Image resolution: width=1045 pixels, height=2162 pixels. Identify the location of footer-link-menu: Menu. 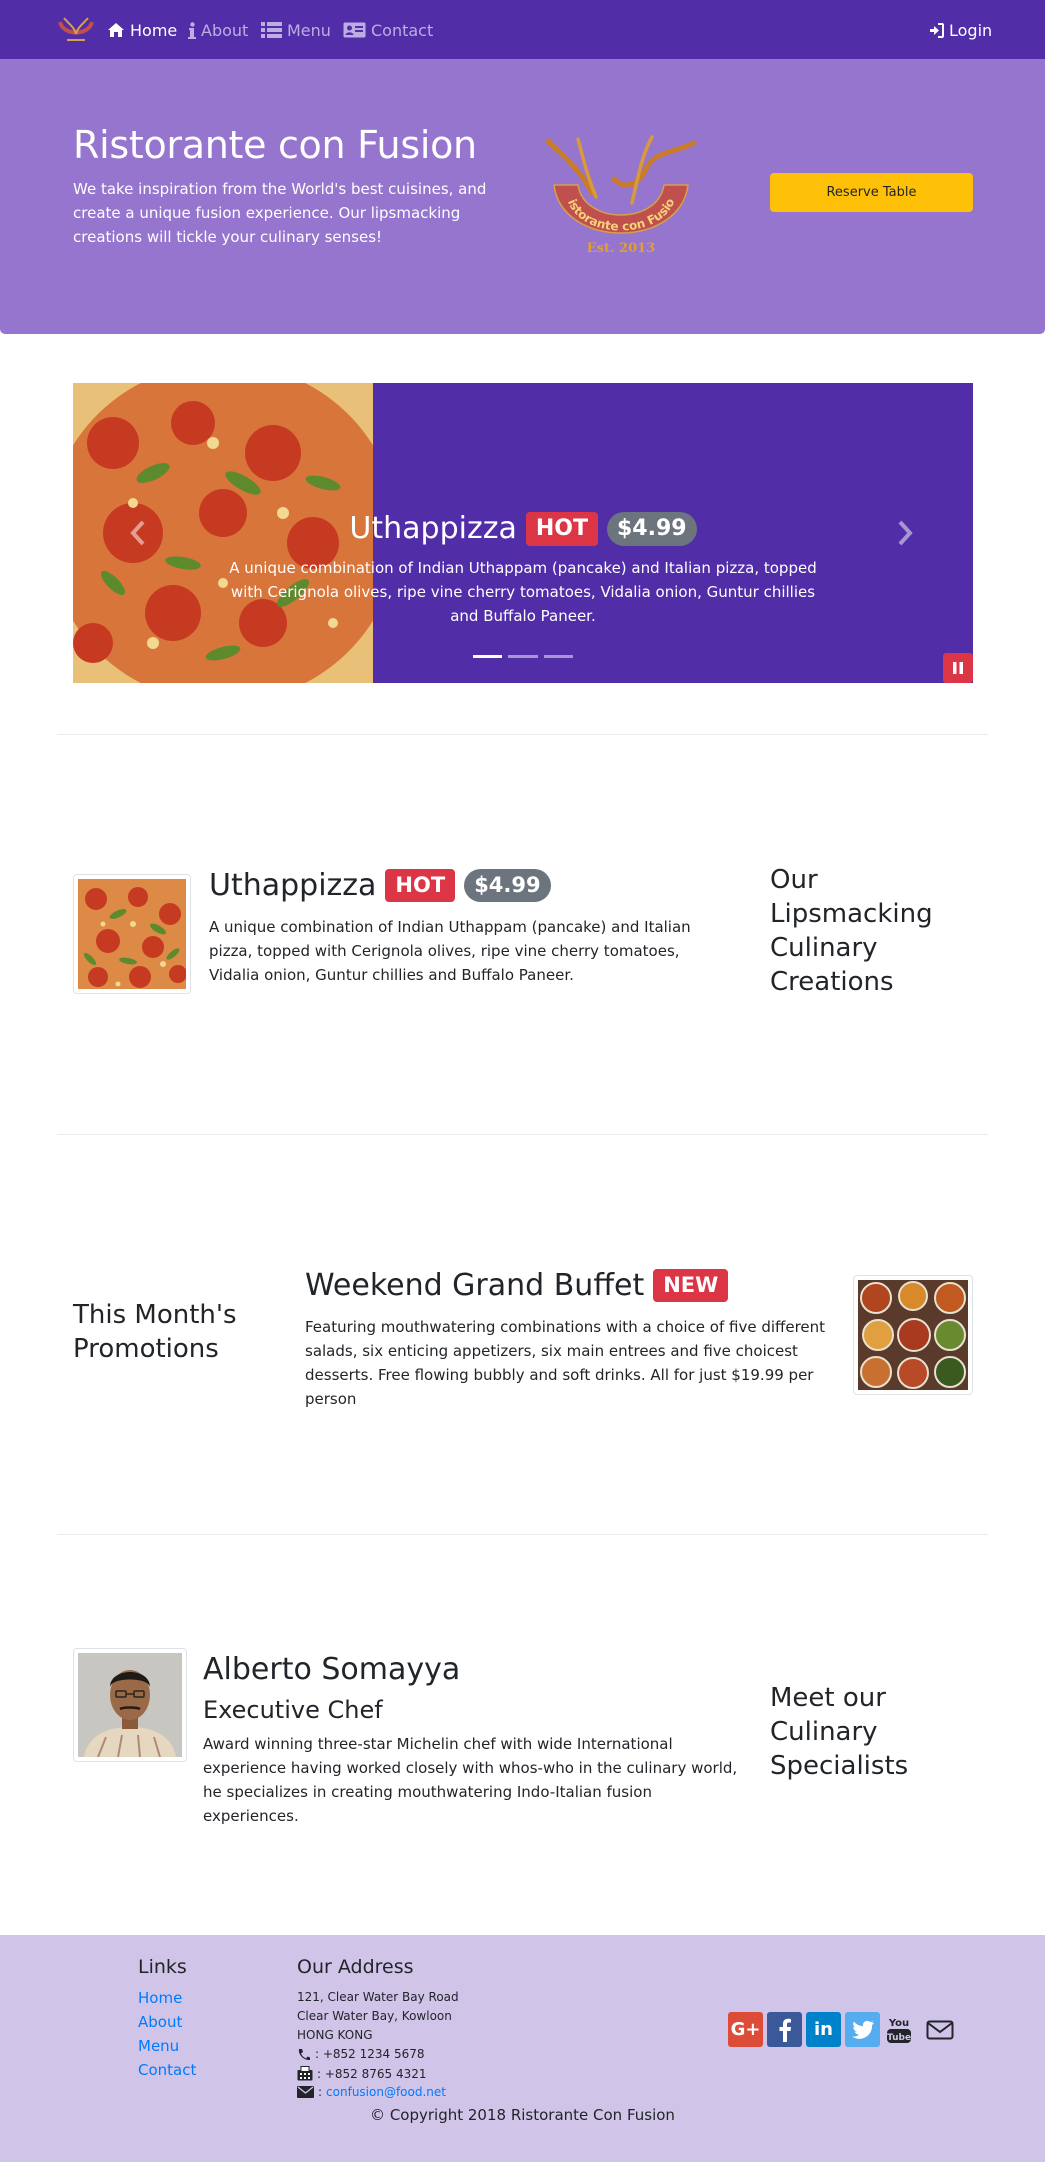
(158, 2046).